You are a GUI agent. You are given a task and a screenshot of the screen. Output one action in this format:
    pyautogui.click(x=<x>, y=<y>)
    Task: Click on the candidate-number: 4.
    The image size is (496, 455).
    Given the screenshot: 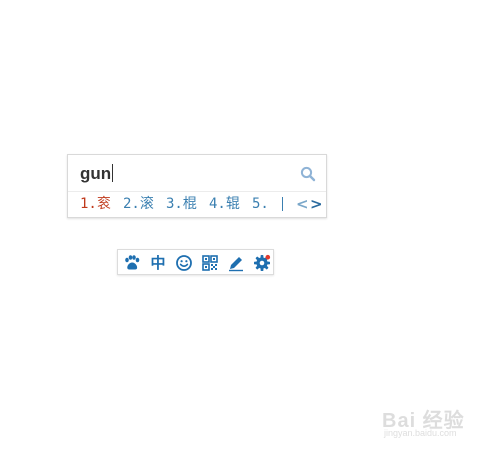 What is the action you would take?
    pyautogui.click(x=217, y=204)
    